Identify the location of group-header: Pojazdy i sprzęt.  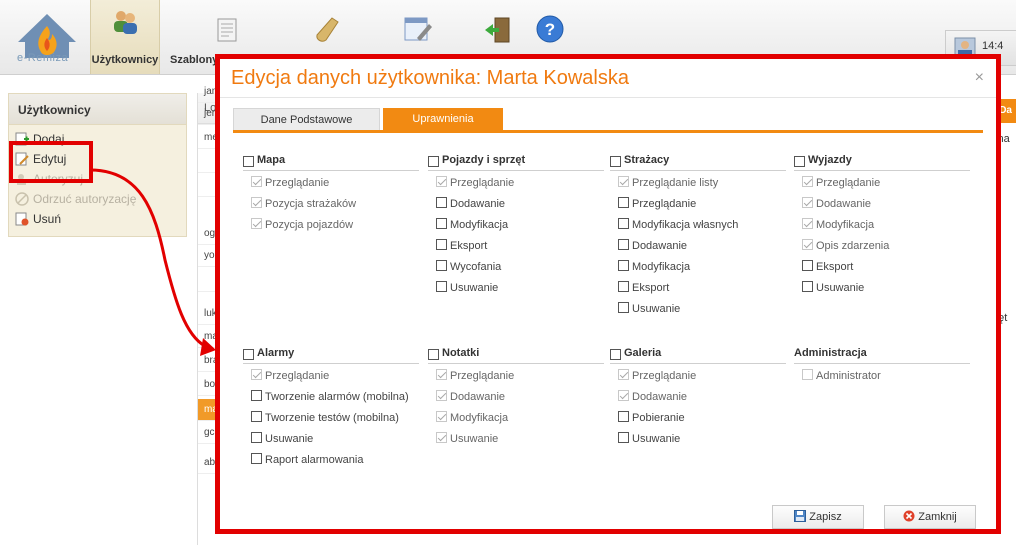
(516, 161).